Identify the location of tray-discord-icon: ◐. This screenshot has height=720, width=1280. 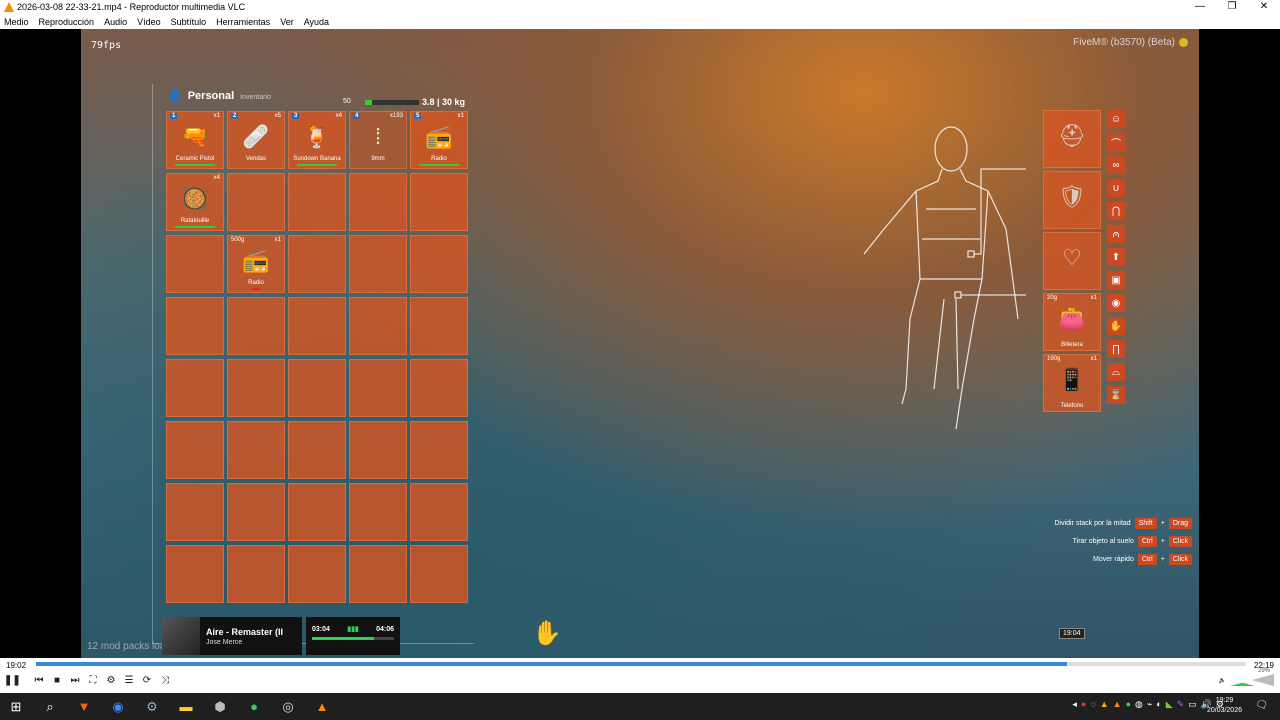
(1158, 704).